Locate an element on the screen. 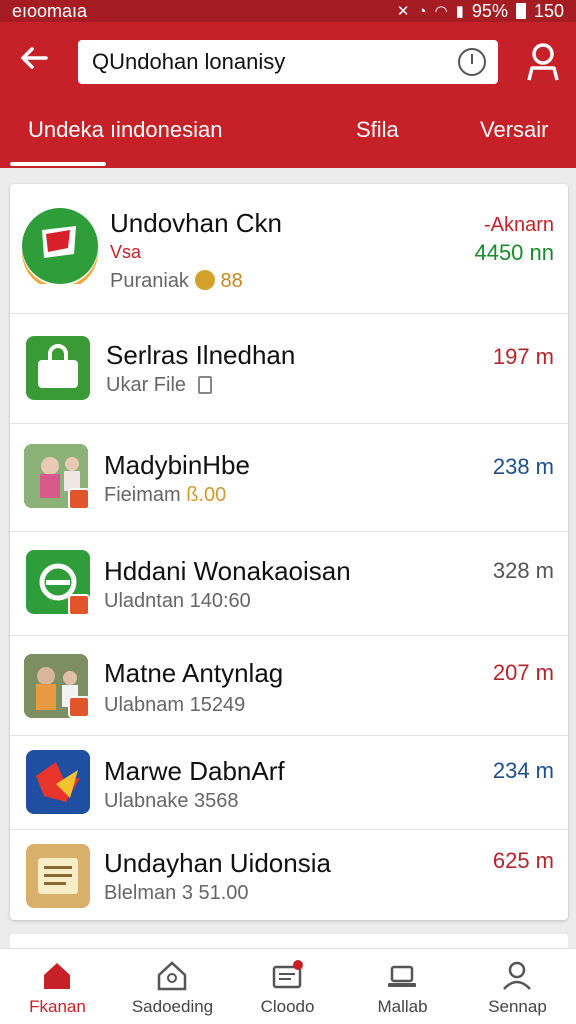 This screenshot has height=1024, width=576. alarm-icon: ◔ is located at coordinates (422, 11).